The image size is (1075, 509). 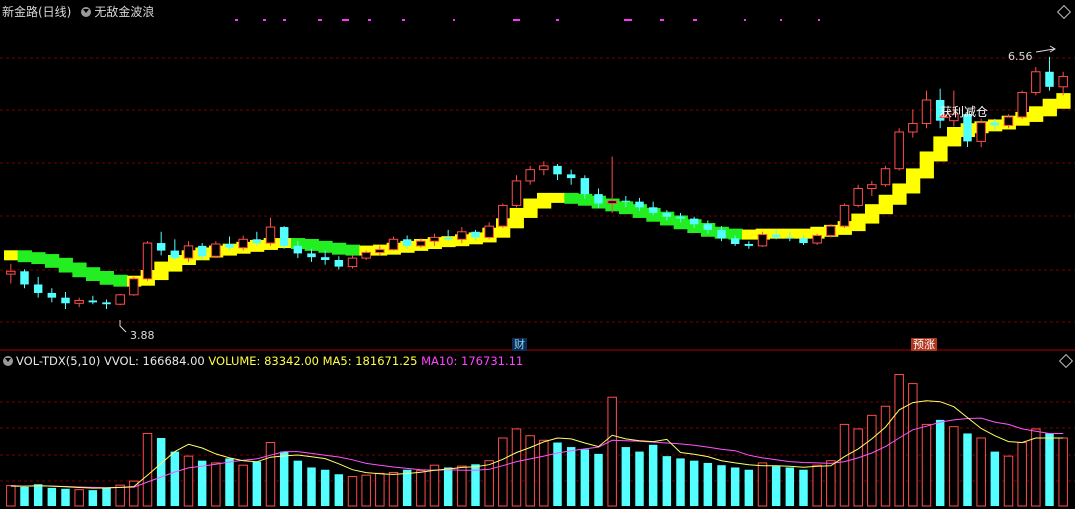 I want to click on signal-dots, so click(x=527, y=20).